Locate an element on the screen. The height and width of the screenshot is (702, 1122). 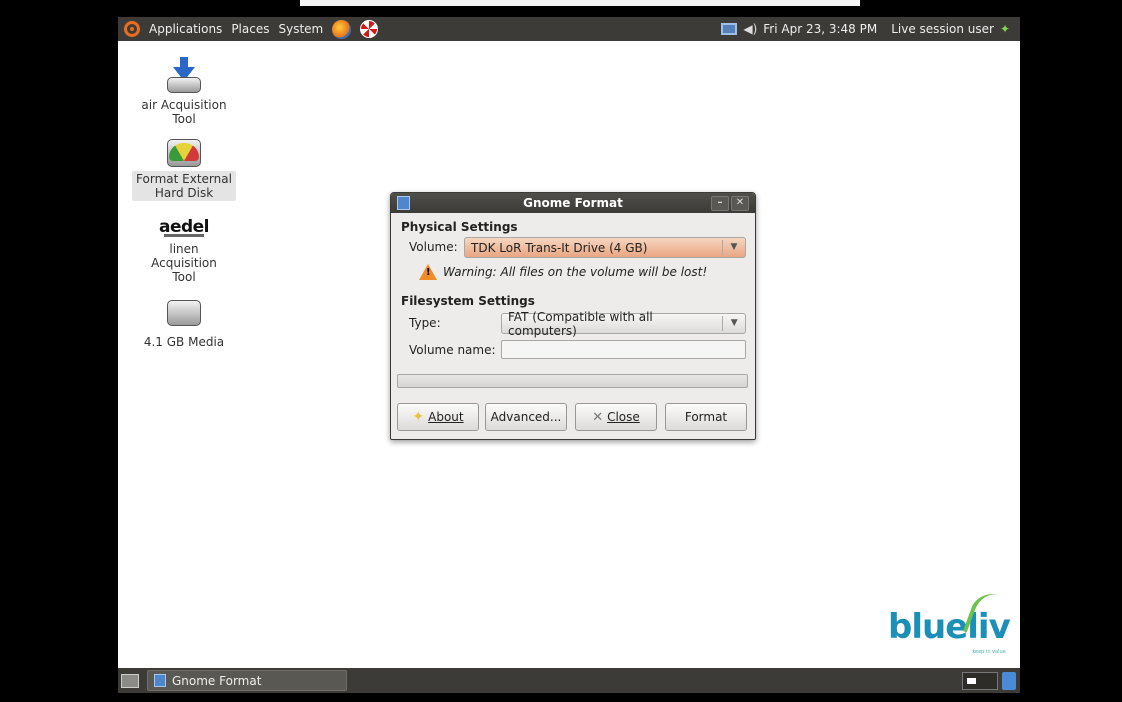
volume-name-label: Volume name: is located at coordinates (452, 350).